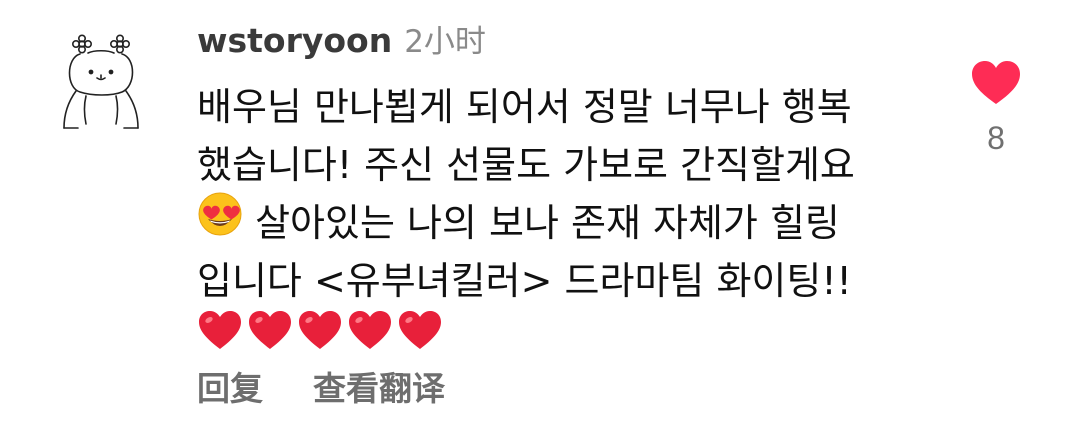  I want to click on comment-actions: 回复 查看翻译, so click(321, 386).